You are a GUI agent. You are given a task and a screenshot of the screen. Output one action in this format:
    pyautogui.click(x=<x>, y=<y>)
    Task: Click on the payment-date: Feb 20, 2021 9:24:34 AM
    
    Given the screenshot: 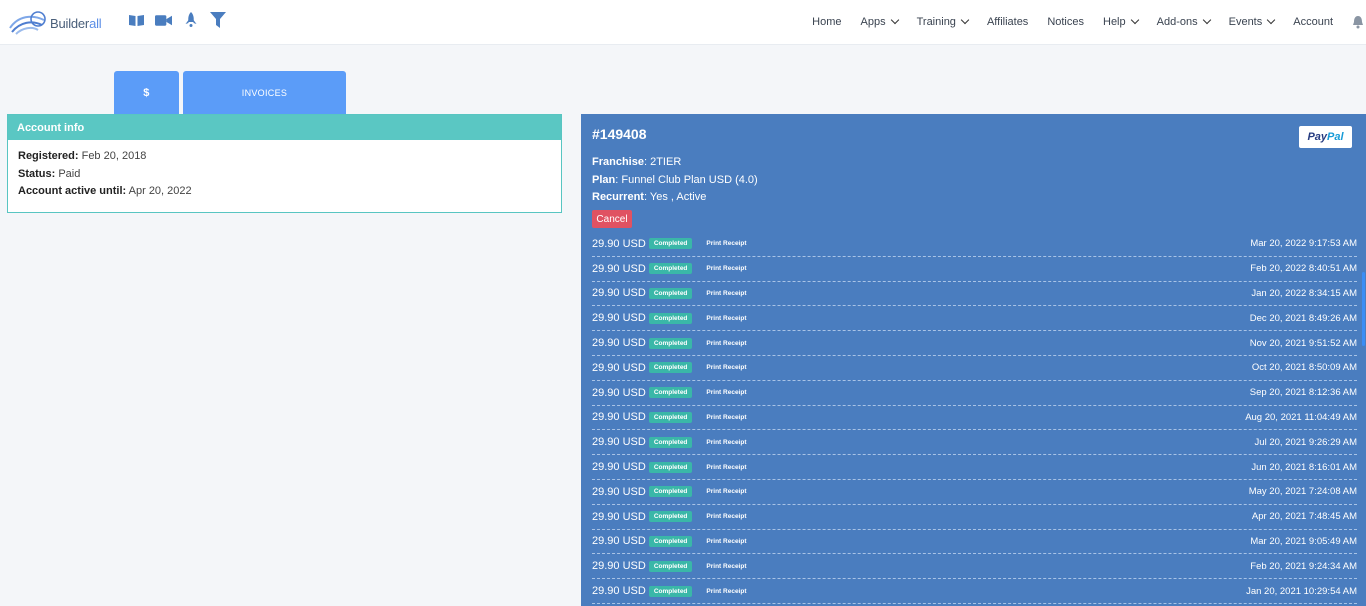 What is the action you would take?
    pyautogui.click(x=1303, y=566)
    